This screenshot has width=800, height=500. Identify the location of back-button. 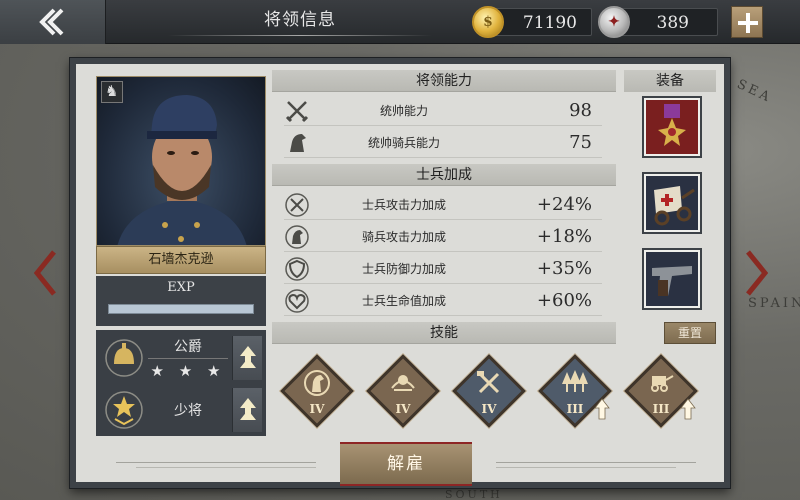
(53, 22).